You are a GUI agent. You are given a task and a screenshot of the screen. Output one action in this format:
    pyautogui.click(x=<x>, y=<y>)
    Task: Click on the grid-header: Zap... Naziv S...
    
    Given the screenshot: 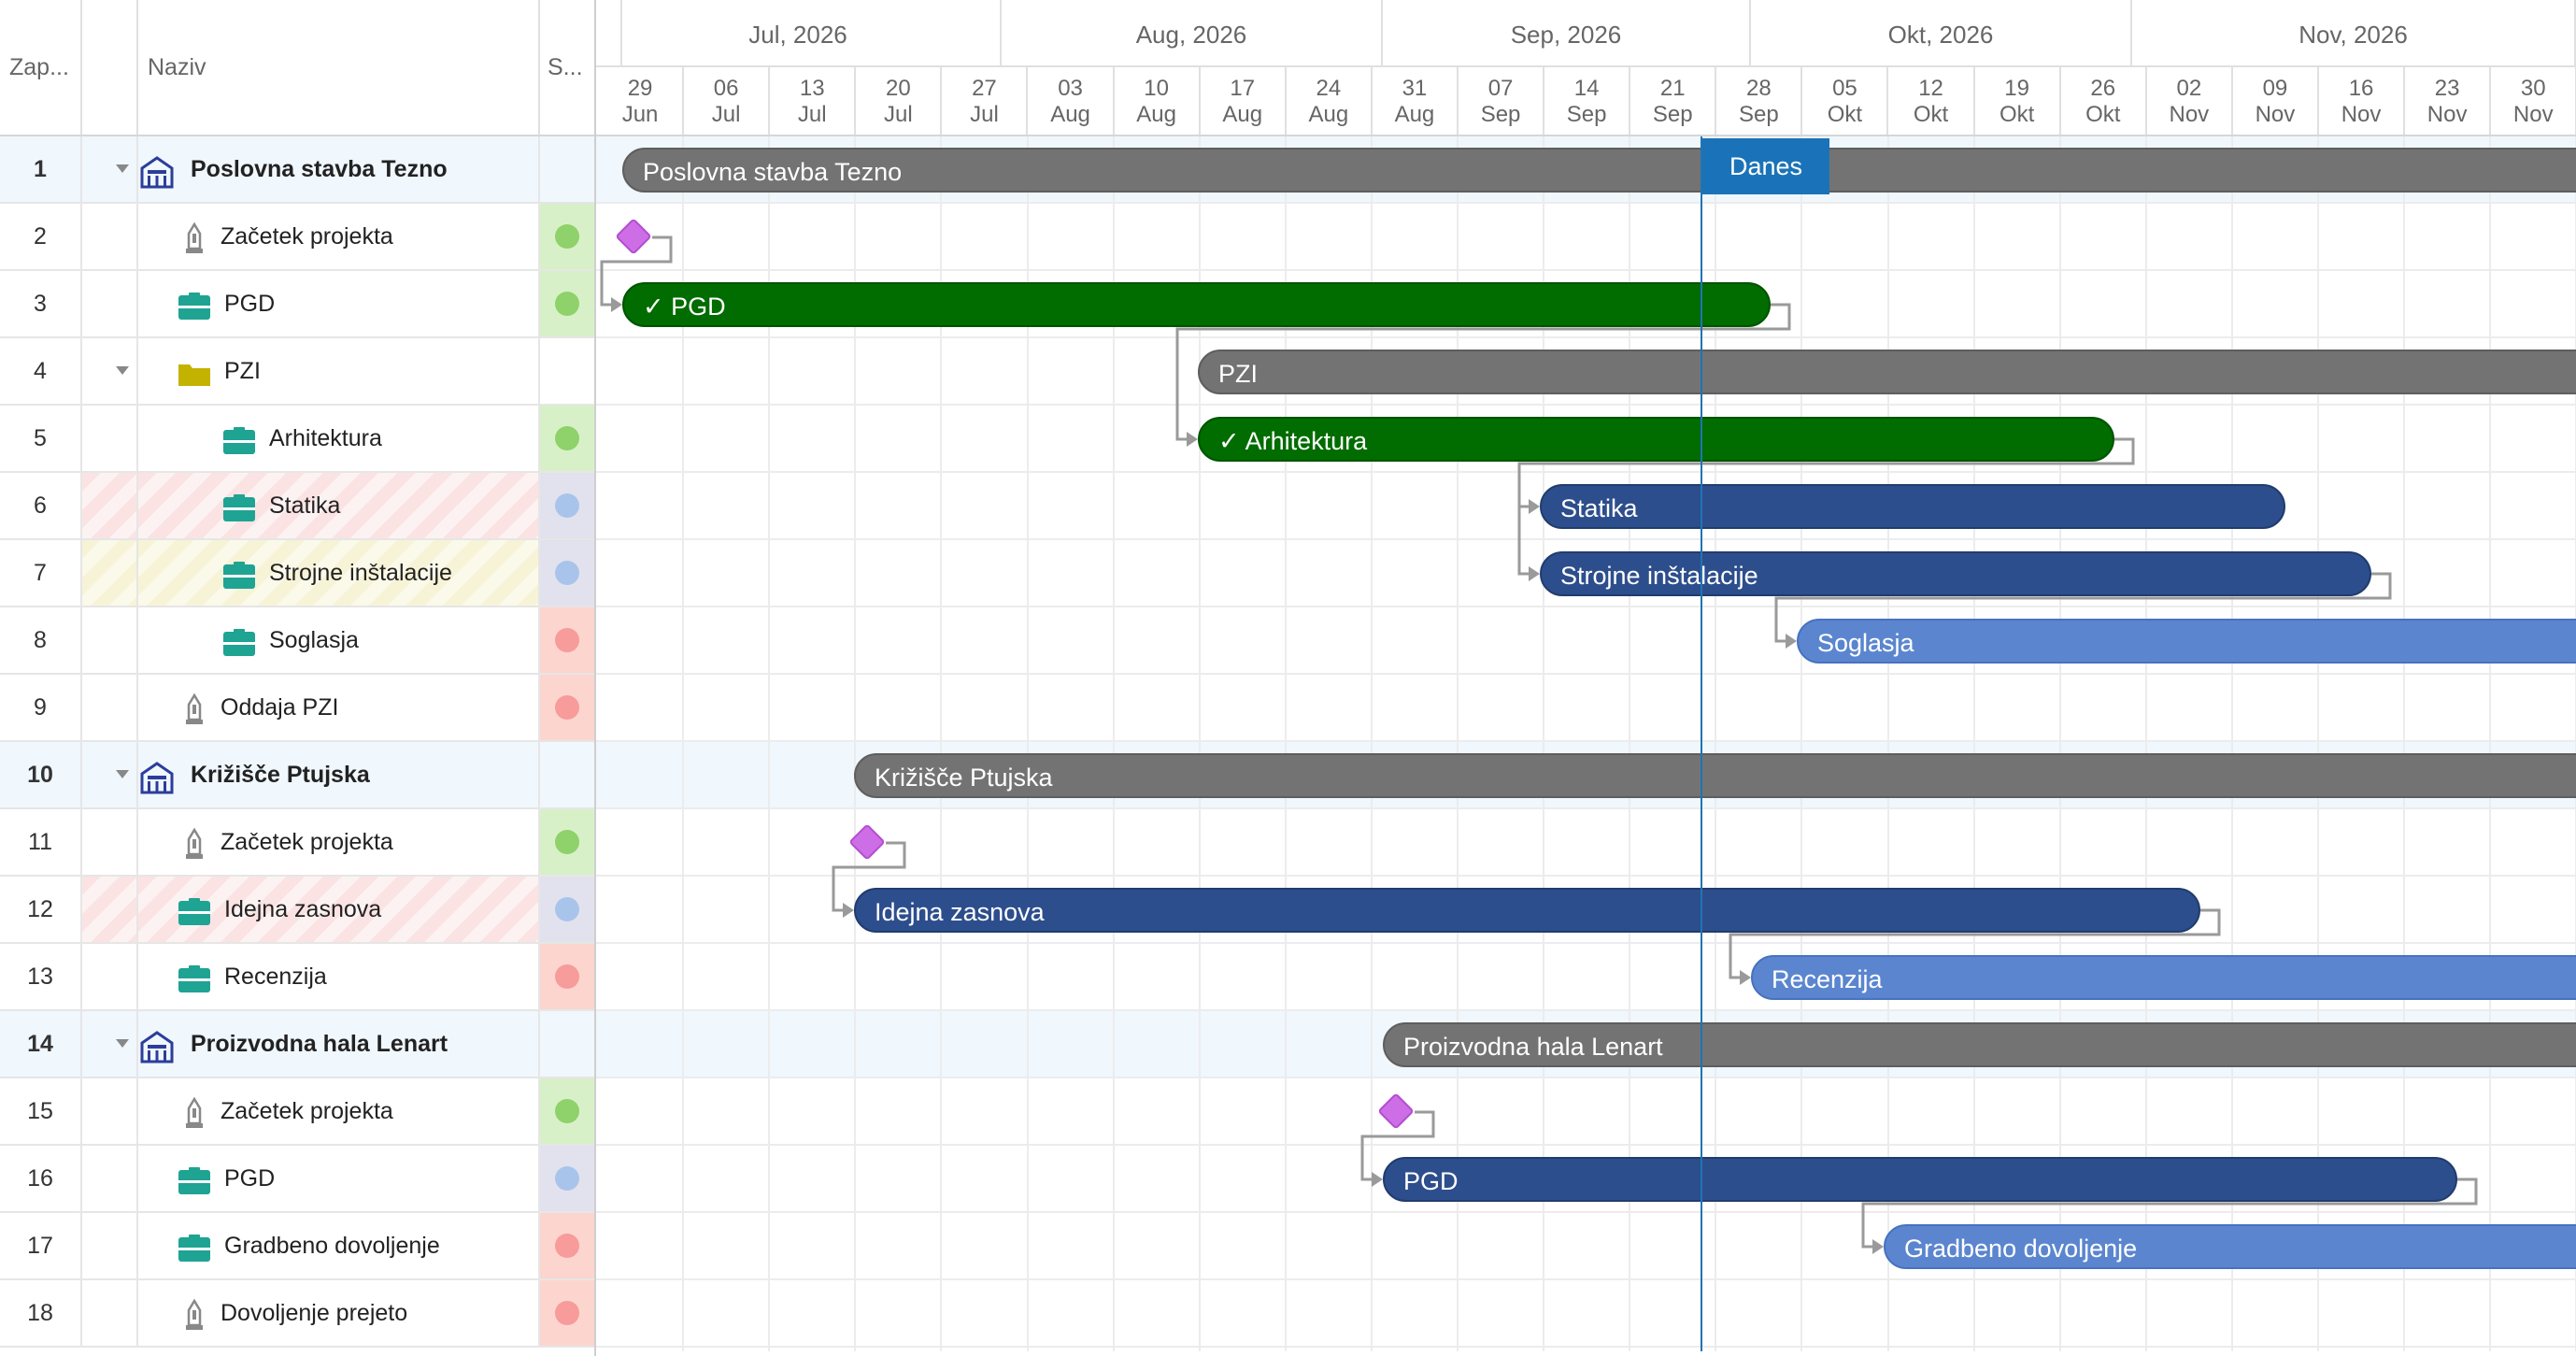 What is the action you would take?
    pyautogui.click(x=297, y=68)
    